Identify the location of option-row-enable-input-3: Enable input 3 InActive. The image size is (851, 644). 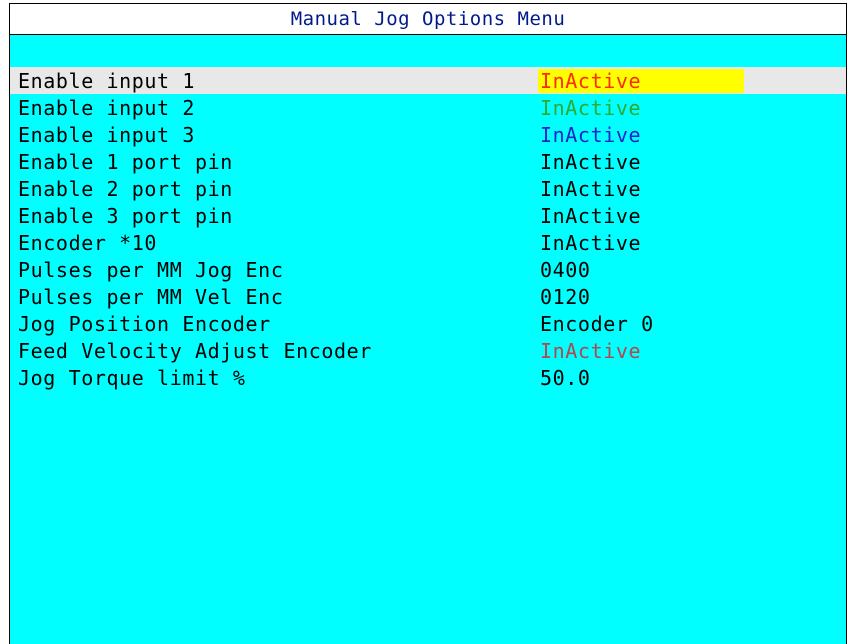
(428, 134).